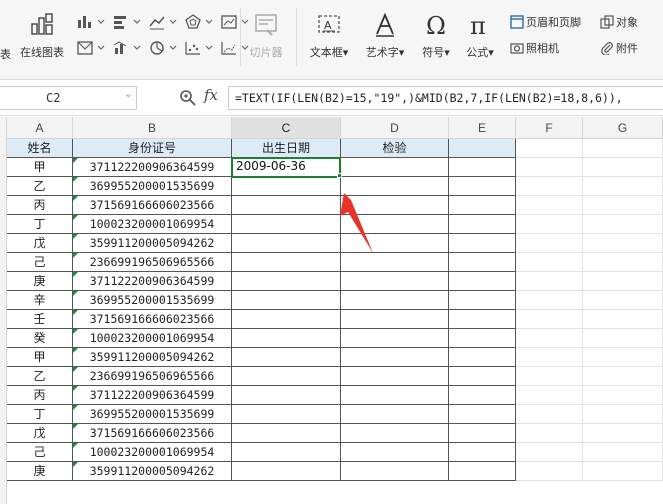  Describe the element at coordinates (623, 128) in the screenshot. I see `column-header-g: G` at that location.